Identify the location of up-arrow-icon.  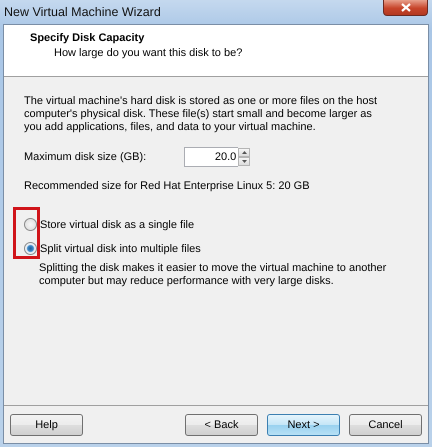
(244, 152).